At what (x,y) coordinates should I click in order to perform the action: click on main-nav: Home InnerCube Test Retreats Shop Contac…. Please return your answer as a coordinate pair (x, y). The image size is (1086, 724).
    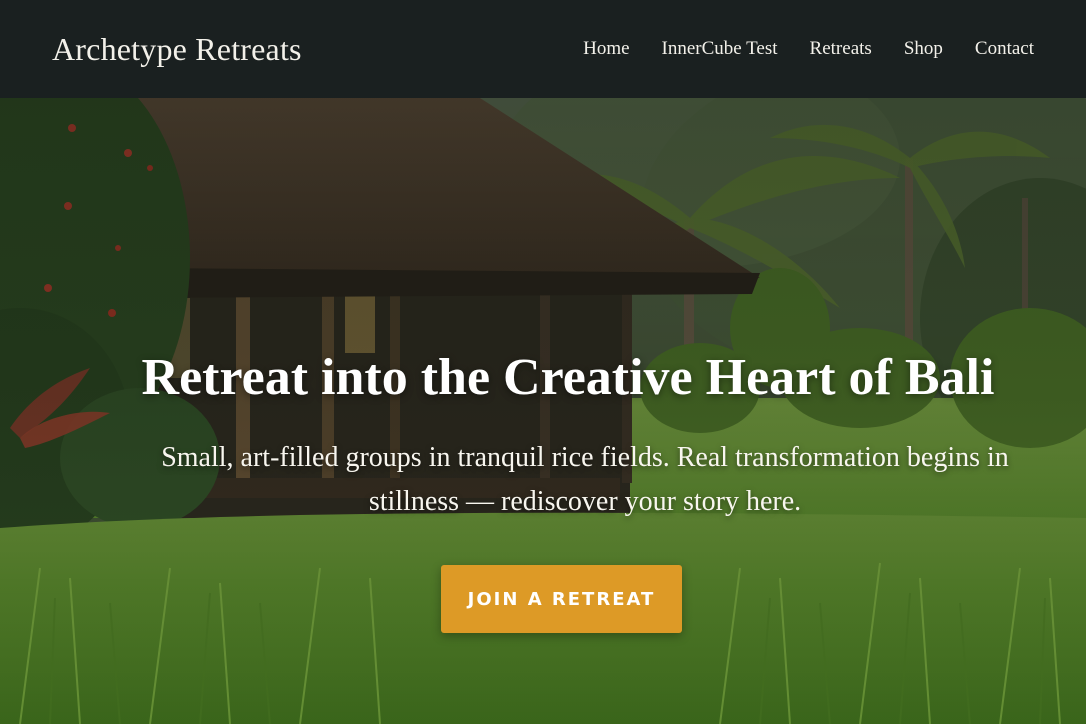
    Looking at the image, I should click on (792, 49).